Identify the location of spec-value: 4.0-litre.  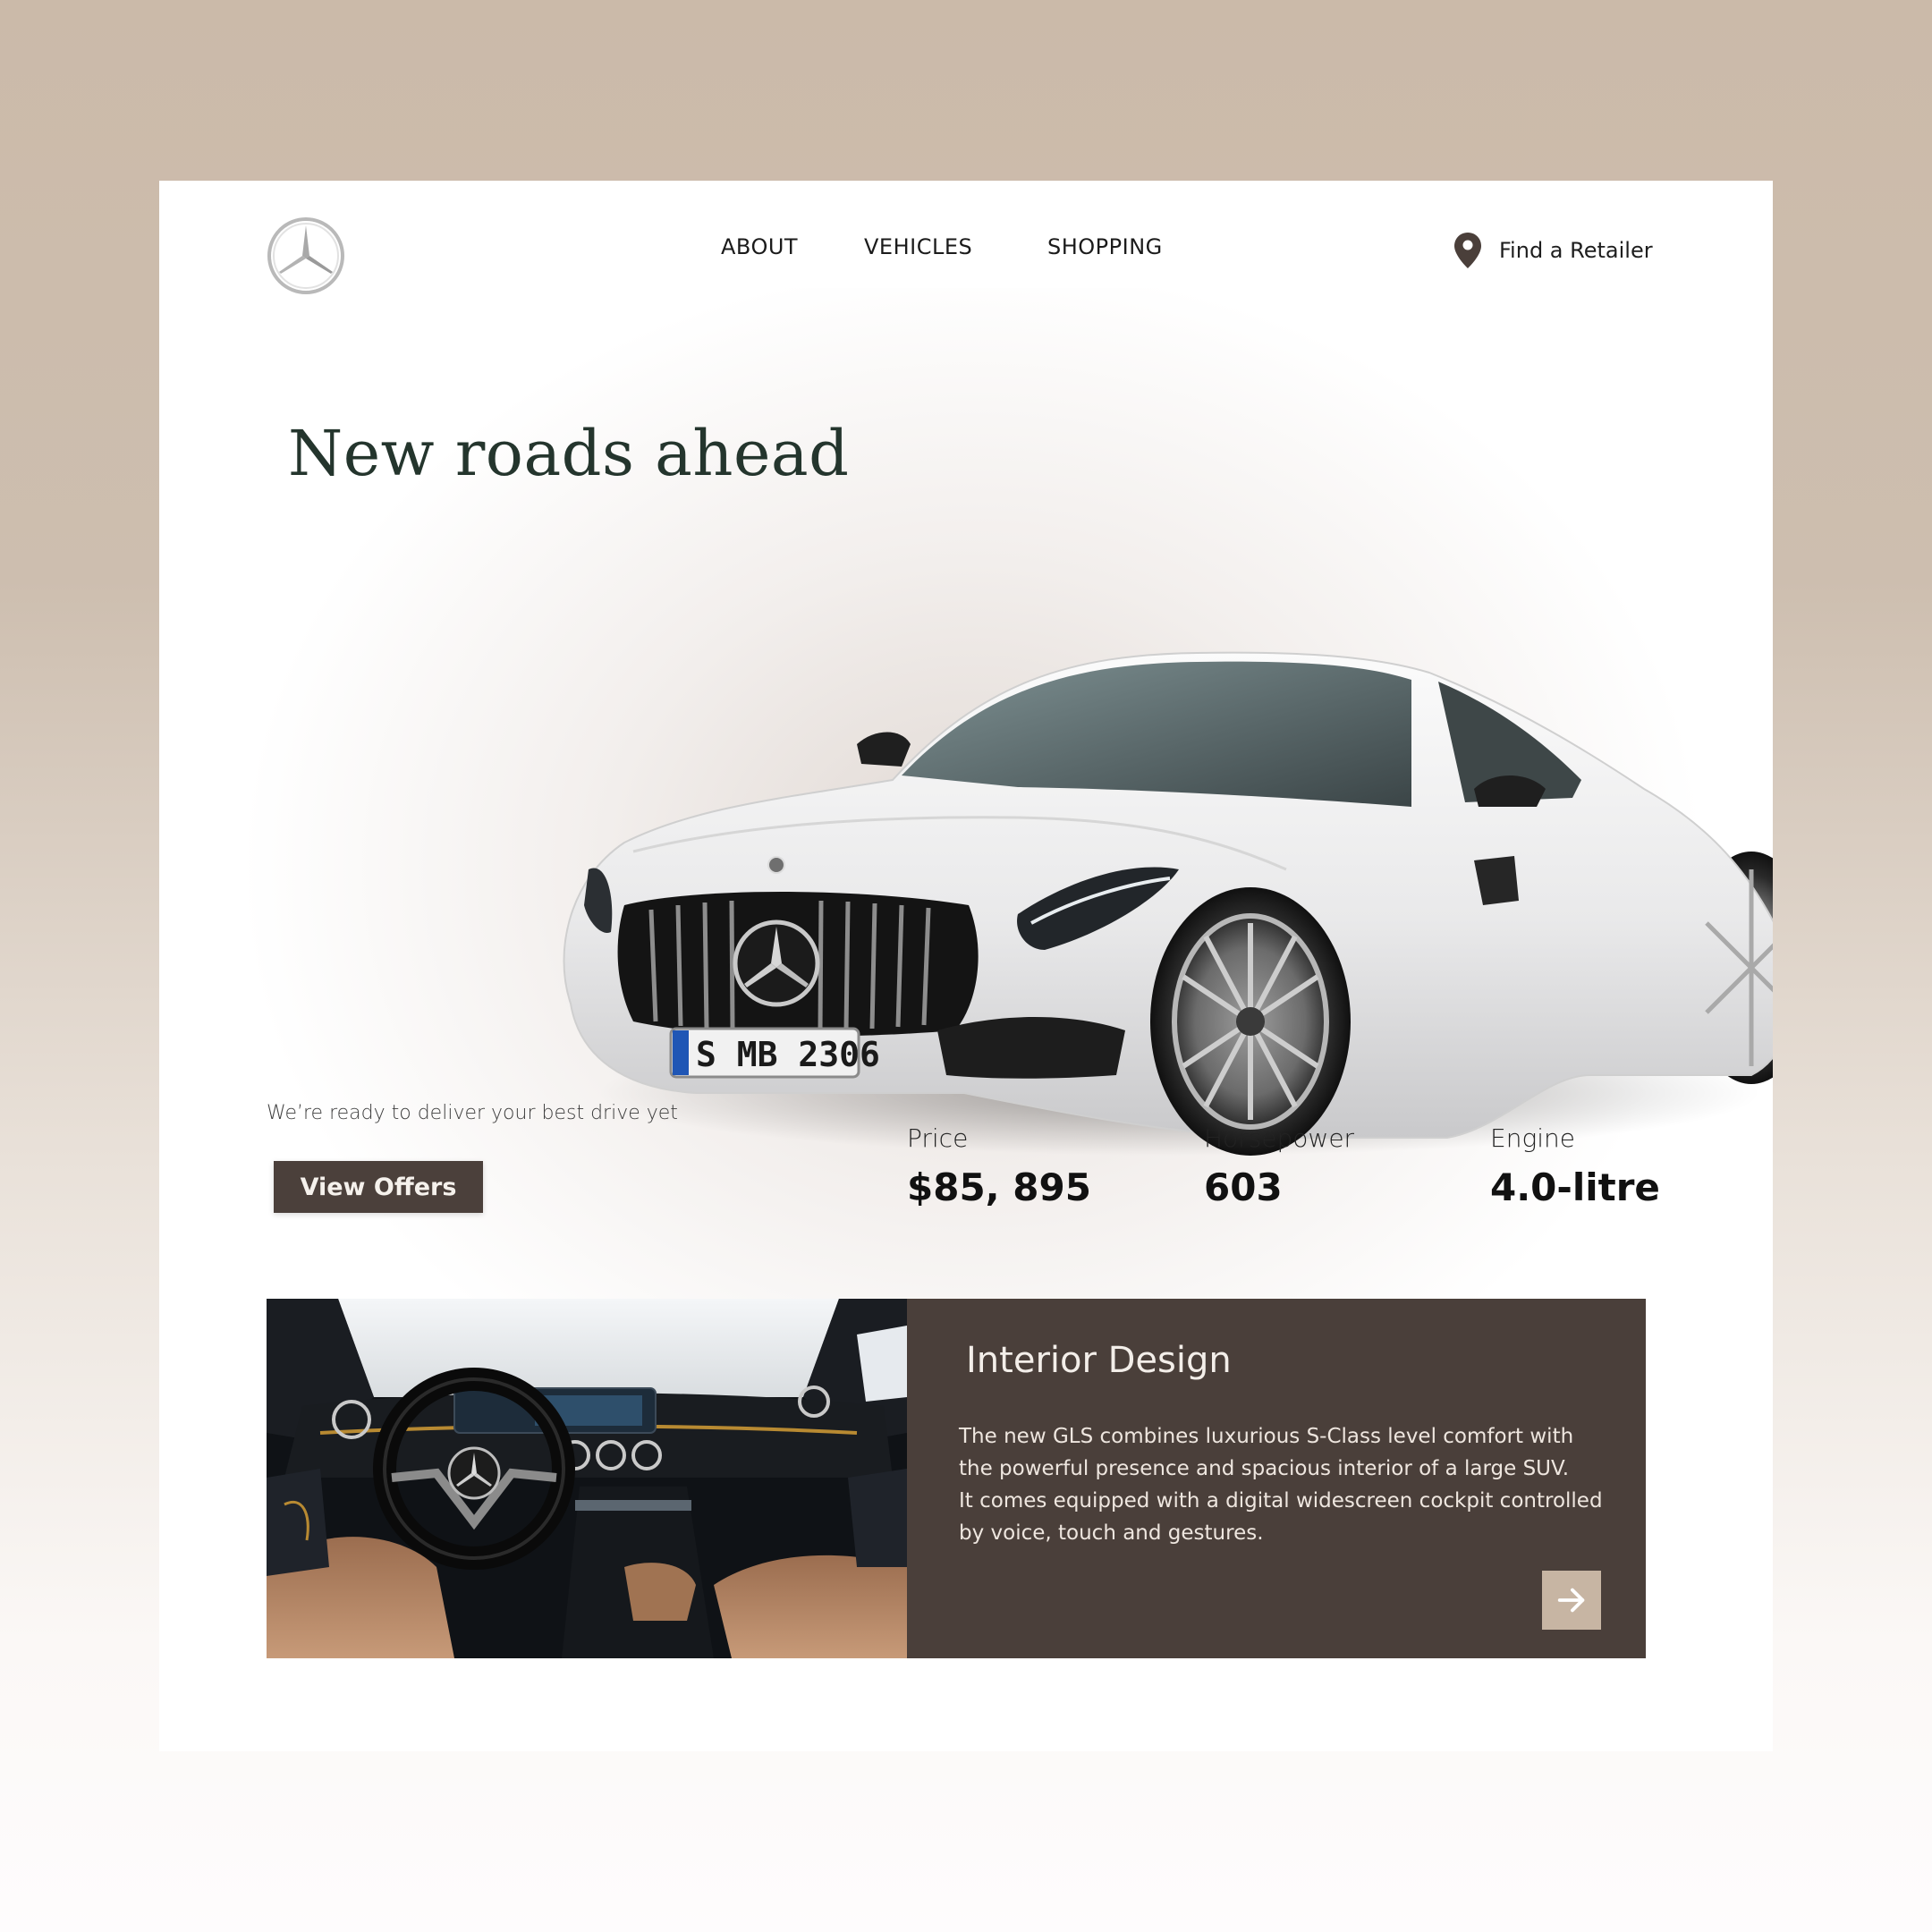
(1575, 1187).